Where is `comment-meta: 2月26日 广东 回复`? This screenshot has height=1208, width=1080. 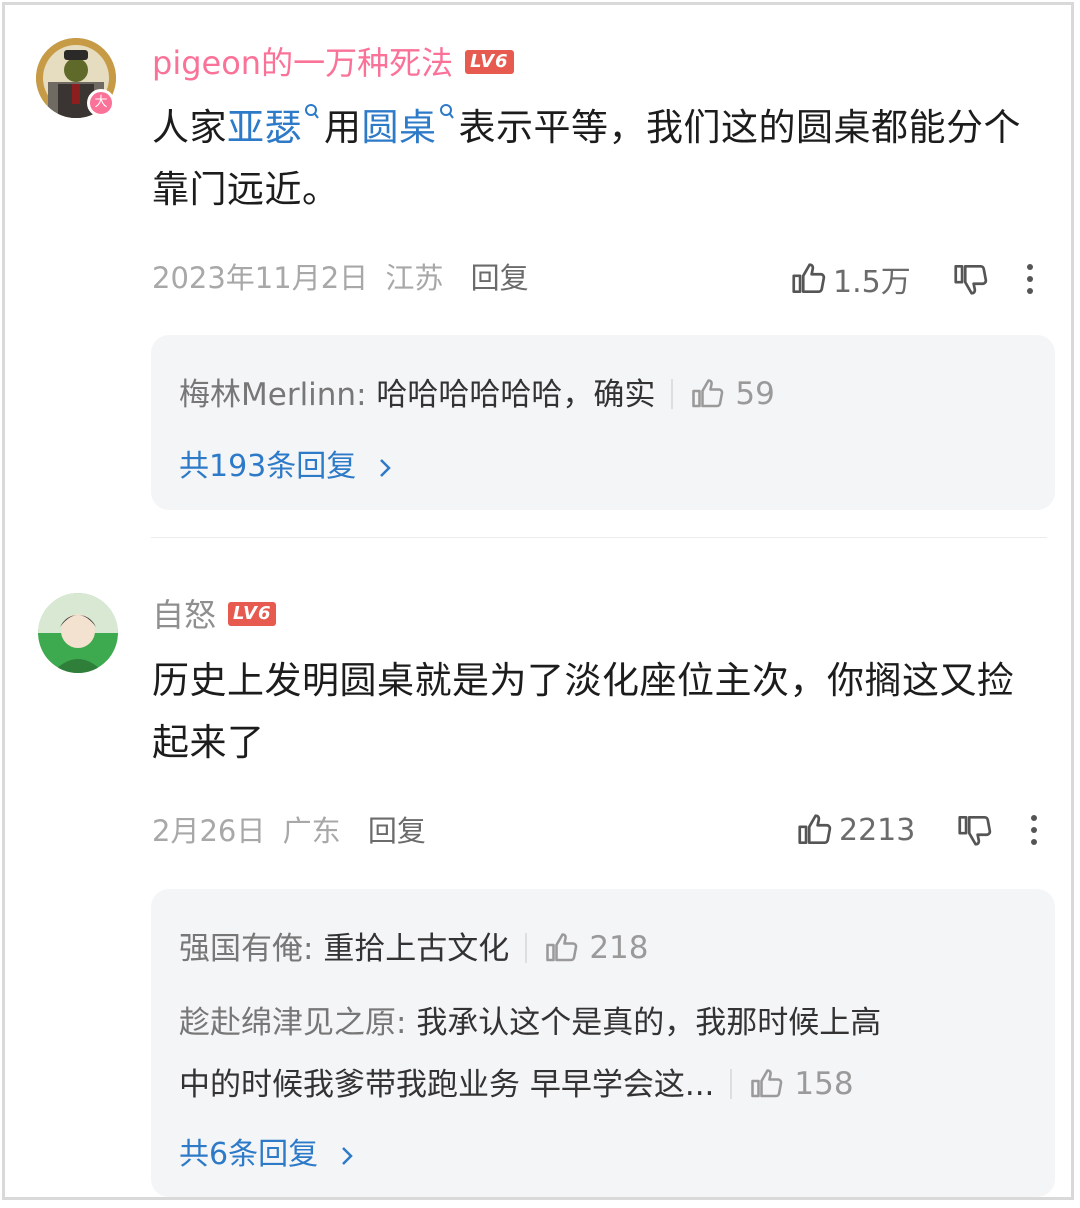 comment-meta: 2月26日 广东 回复 is located at coordinates (289, 831).